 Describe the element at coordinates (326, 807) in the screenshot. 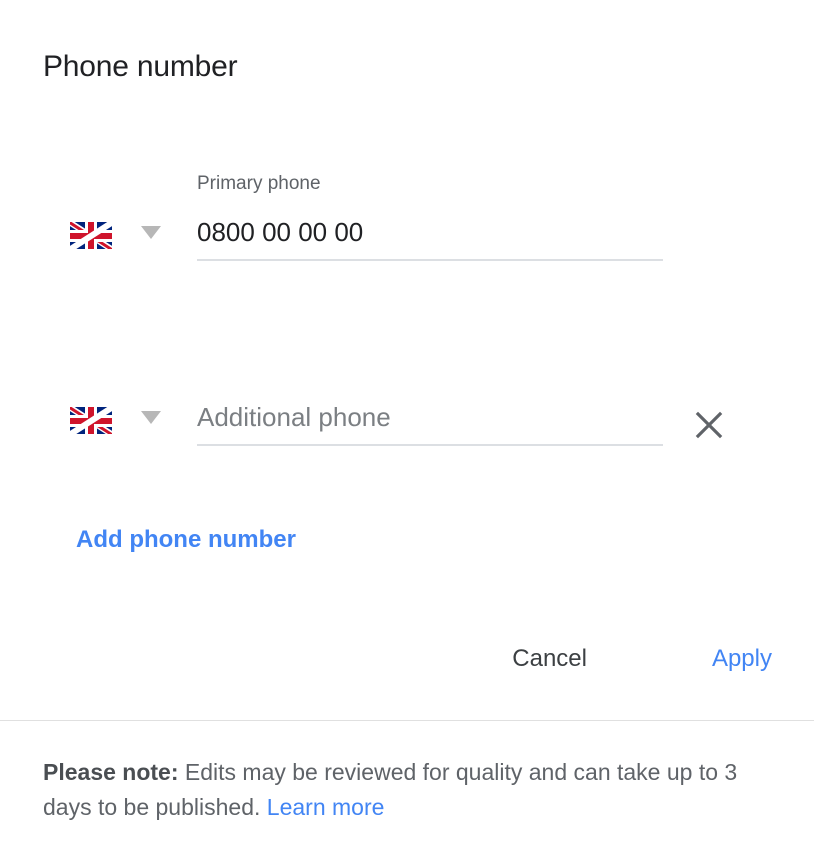

I see `learn-more-link: Learn more` at that location.